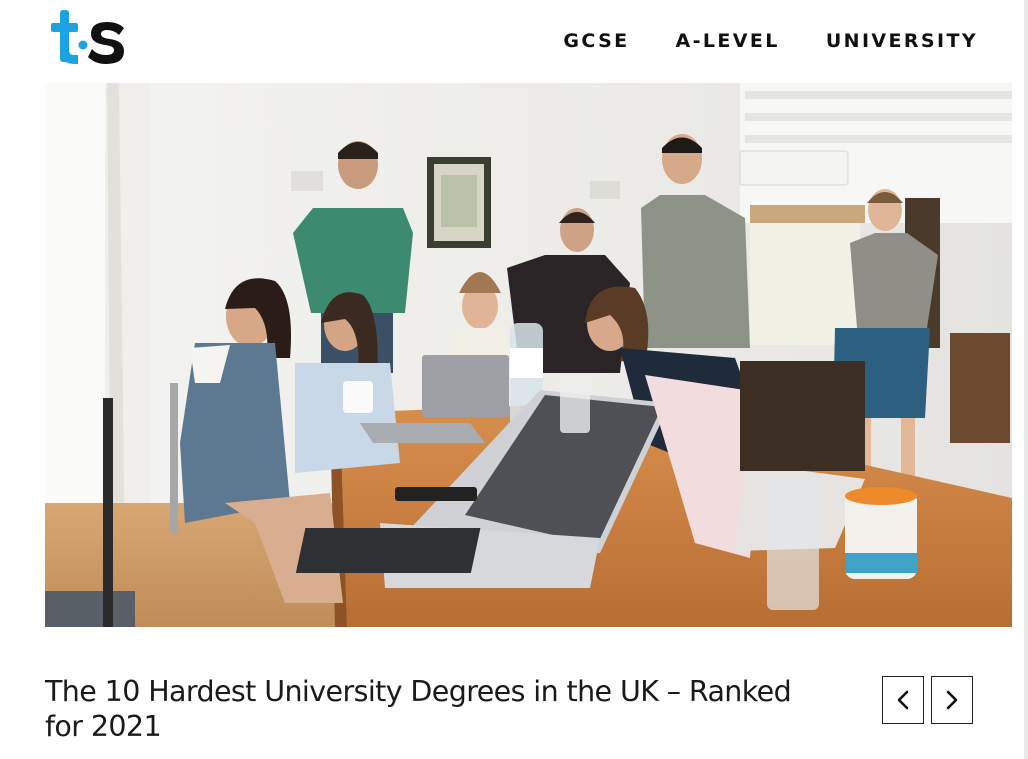  I want to click on ts-logo-icon, so click(87, 37).